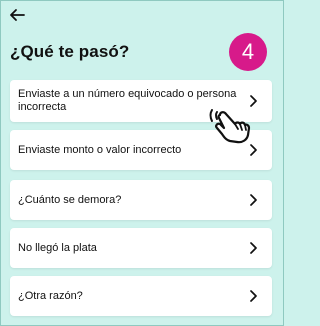  Describe the element at coordinates (248, 52) in the screenshot. I see `step-number-badge: 4` at that location.